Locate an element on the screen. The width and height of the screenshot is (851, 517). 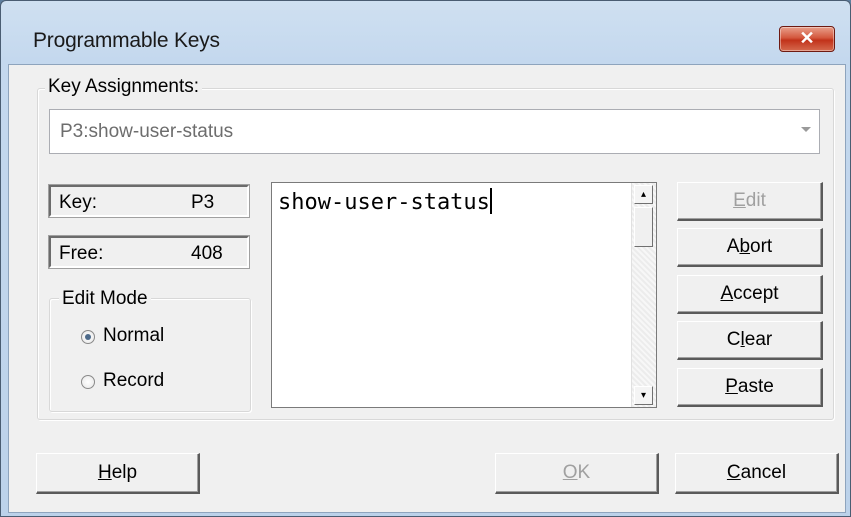
abort-button: Abort is located at coordinates (750, 247).